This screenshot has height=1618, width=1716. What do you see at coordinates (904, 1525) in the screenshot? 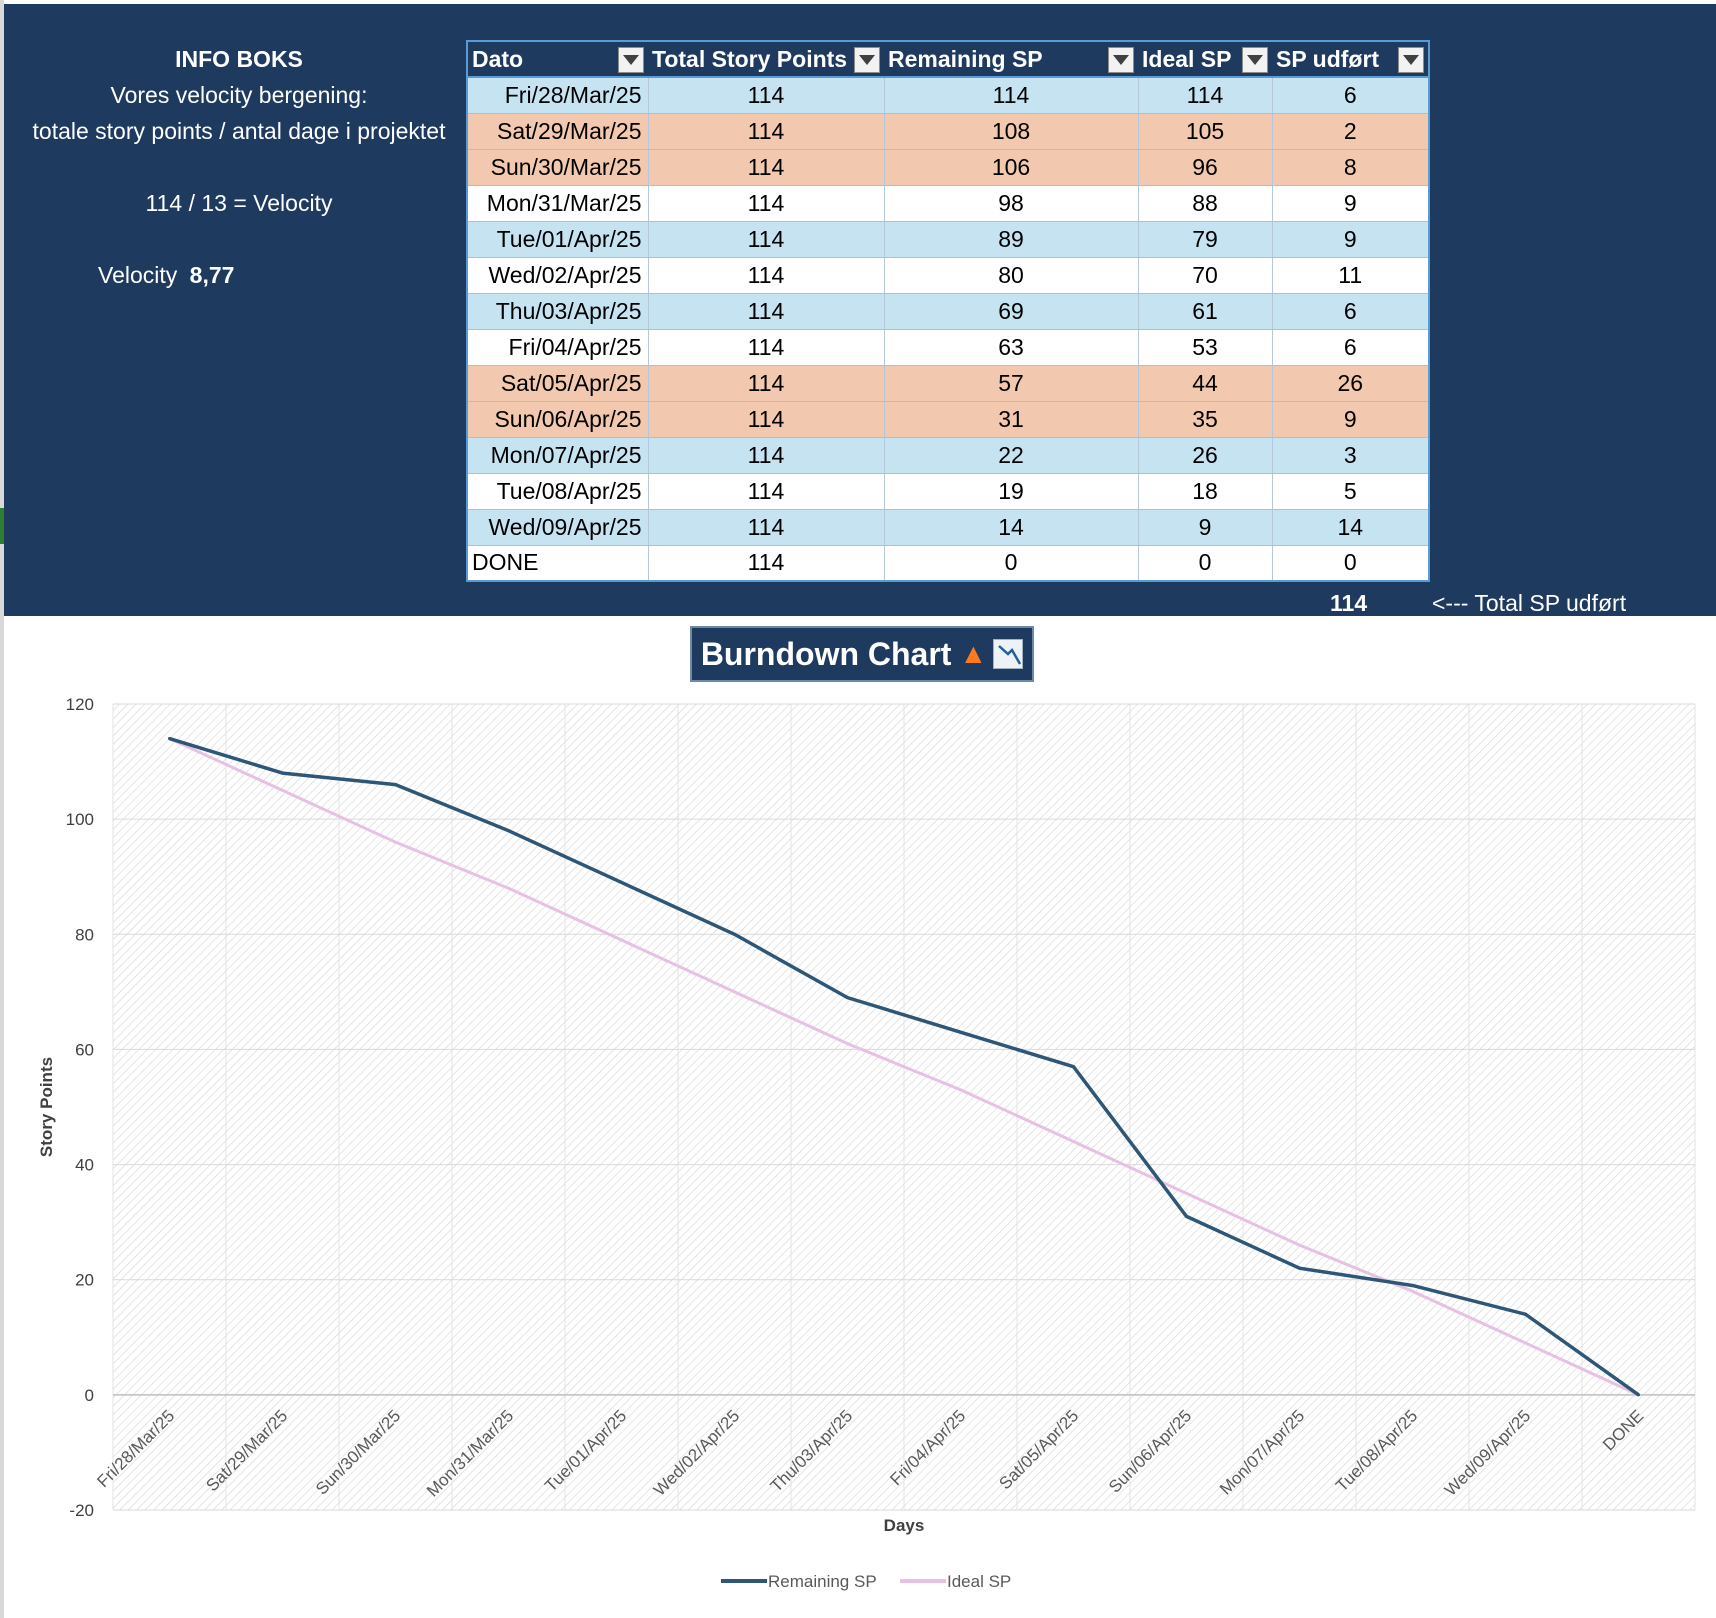
I see `x-axis-title: Days` at bounding box center [904, 1525].